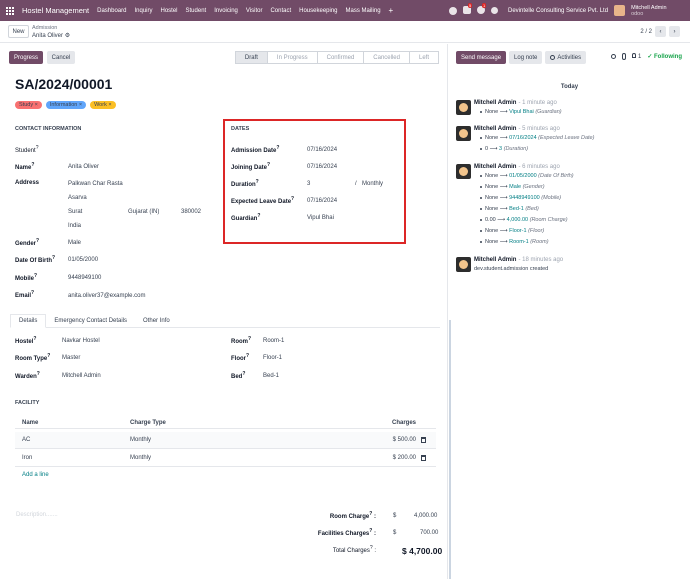 The height and width of the screenshot is (579, 690). What do you see at coordinates (103, 105) in the screenshot?
I see `tag-work: Work ×` at bounding box center [103, 105].